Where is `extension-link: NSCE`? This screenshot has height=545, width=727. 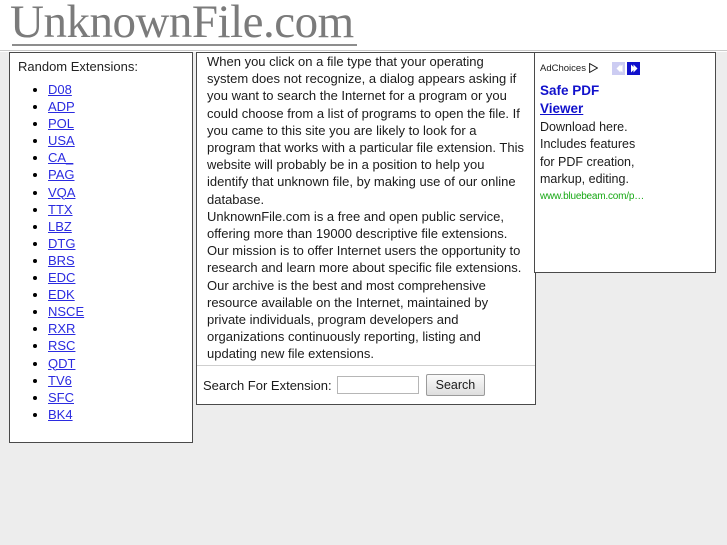
extension-link: NSCE is located at coordinates (66, 311).